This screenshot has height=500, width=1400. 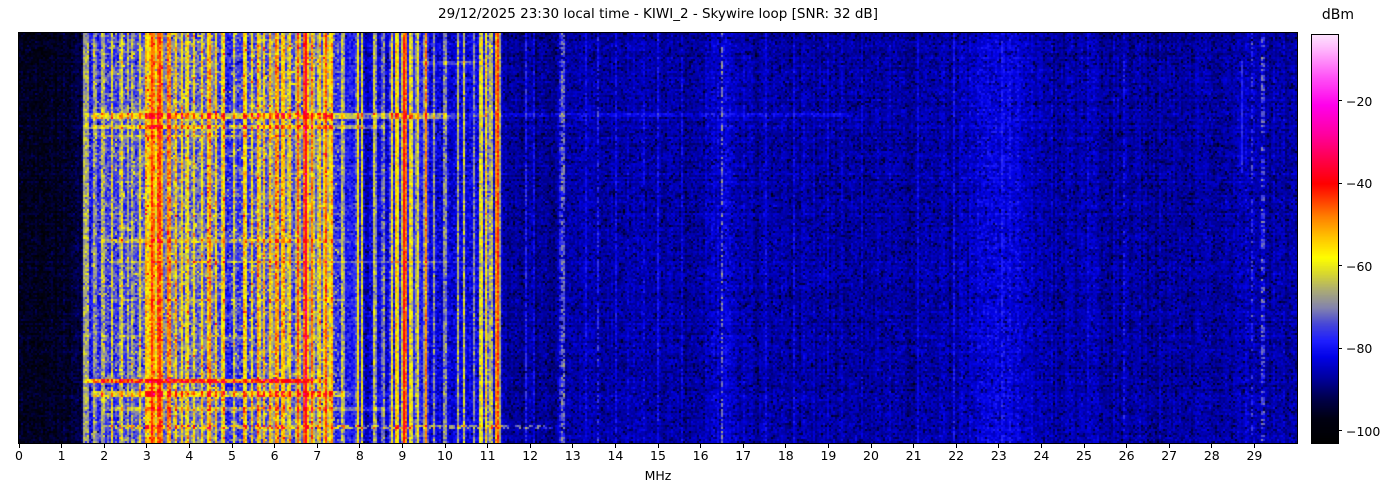 I want to click on colorbar, so click(x=1325, y=239).